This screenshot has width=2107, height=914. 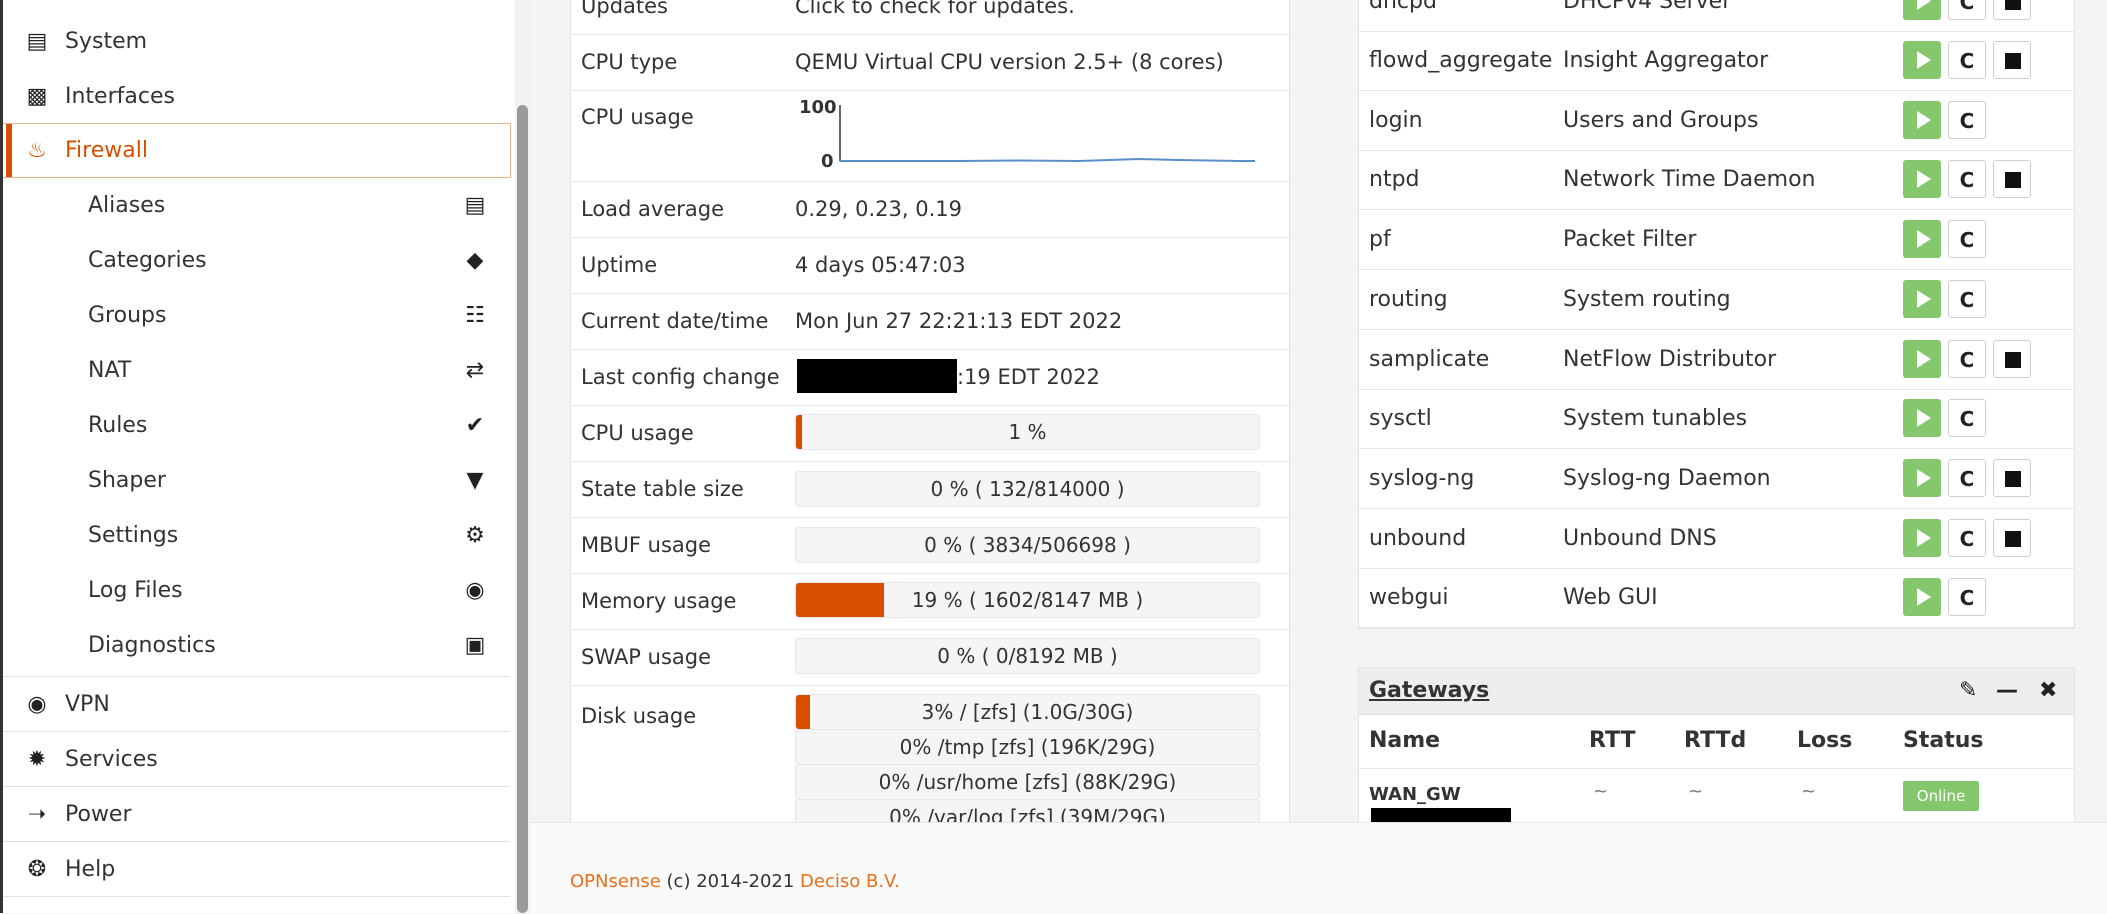 I want to click on load-average-value: 0.29, 0.23, 0.19, so click(x=878, y=209).